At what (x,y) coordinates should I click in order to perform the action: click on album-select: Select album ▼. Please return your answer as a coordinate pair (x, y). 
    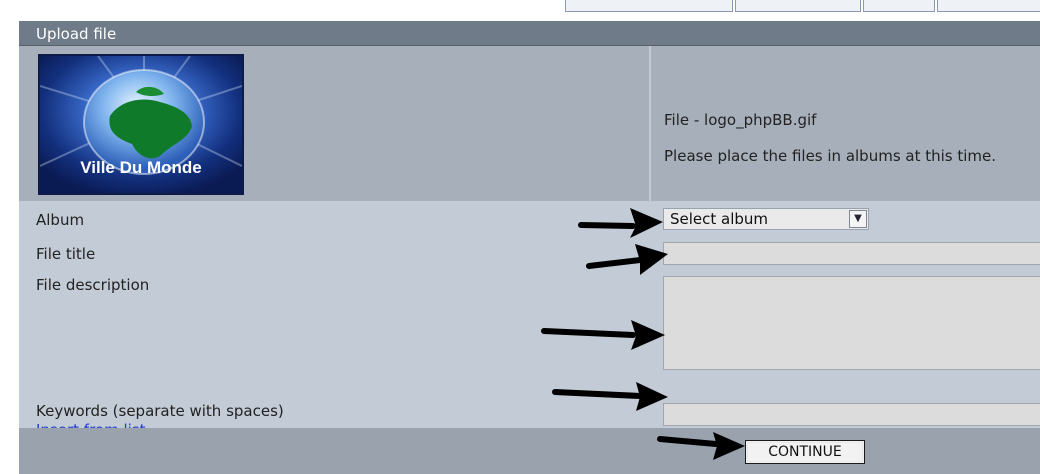
    Looking at the image, I should click on (766, 219).